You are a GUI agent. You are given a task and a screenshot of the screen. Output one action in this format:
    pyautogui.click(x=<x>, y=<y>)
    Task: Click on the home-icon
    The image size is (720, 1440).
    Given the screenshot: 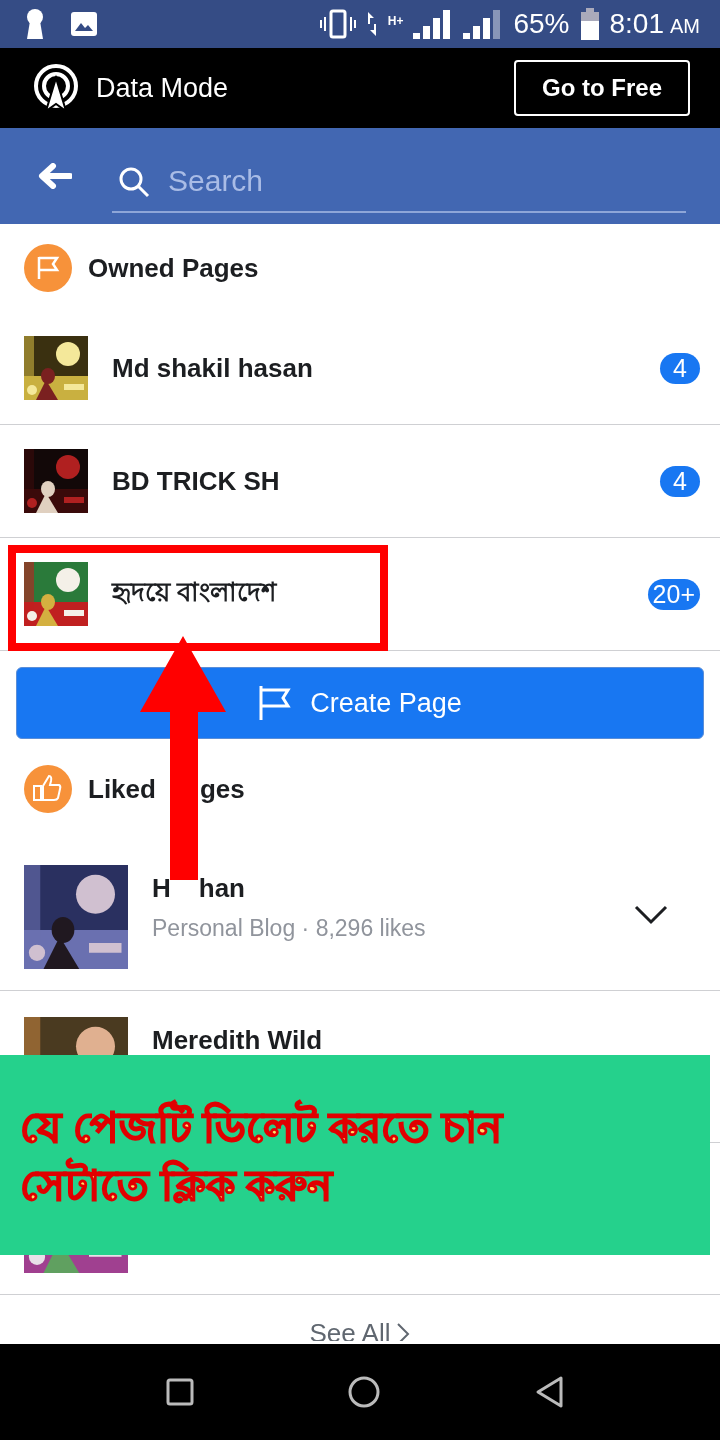 What is the action you would take?
    pyautogui.click(x=364, y=1392)
    